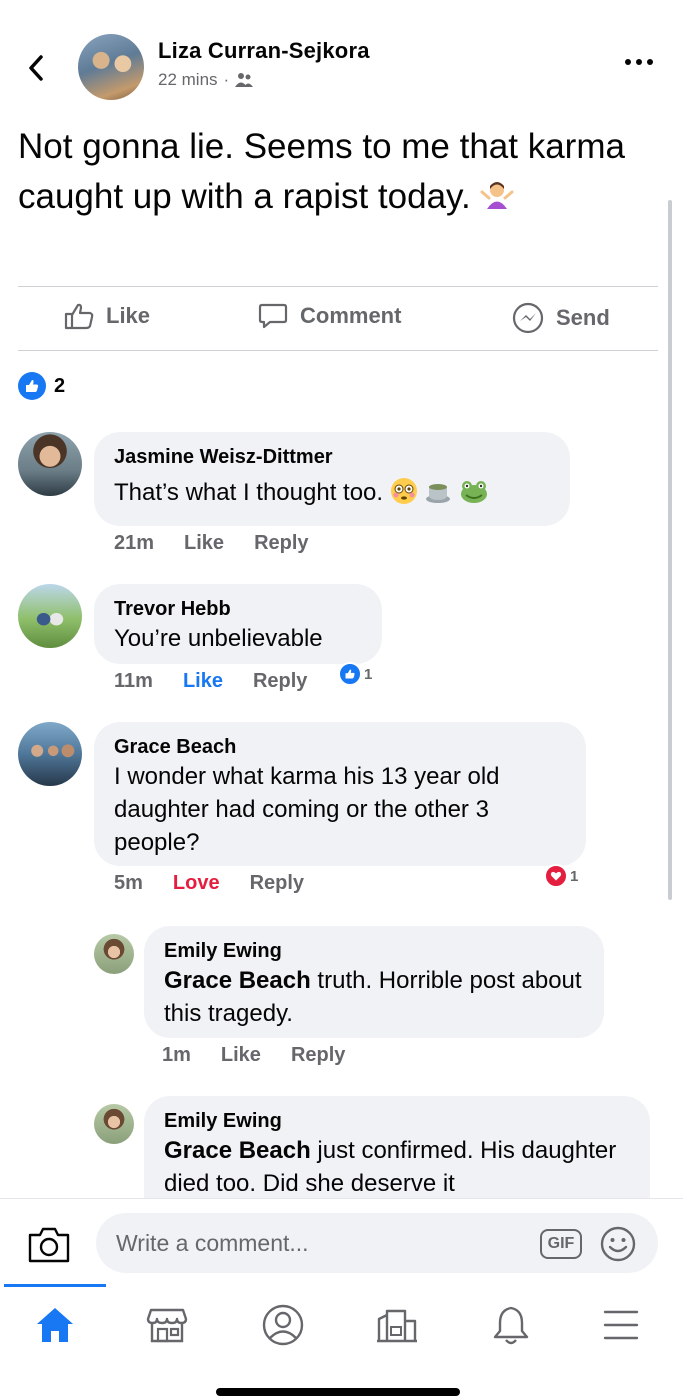  I want to click on tab-pages, so click(397, 1325).